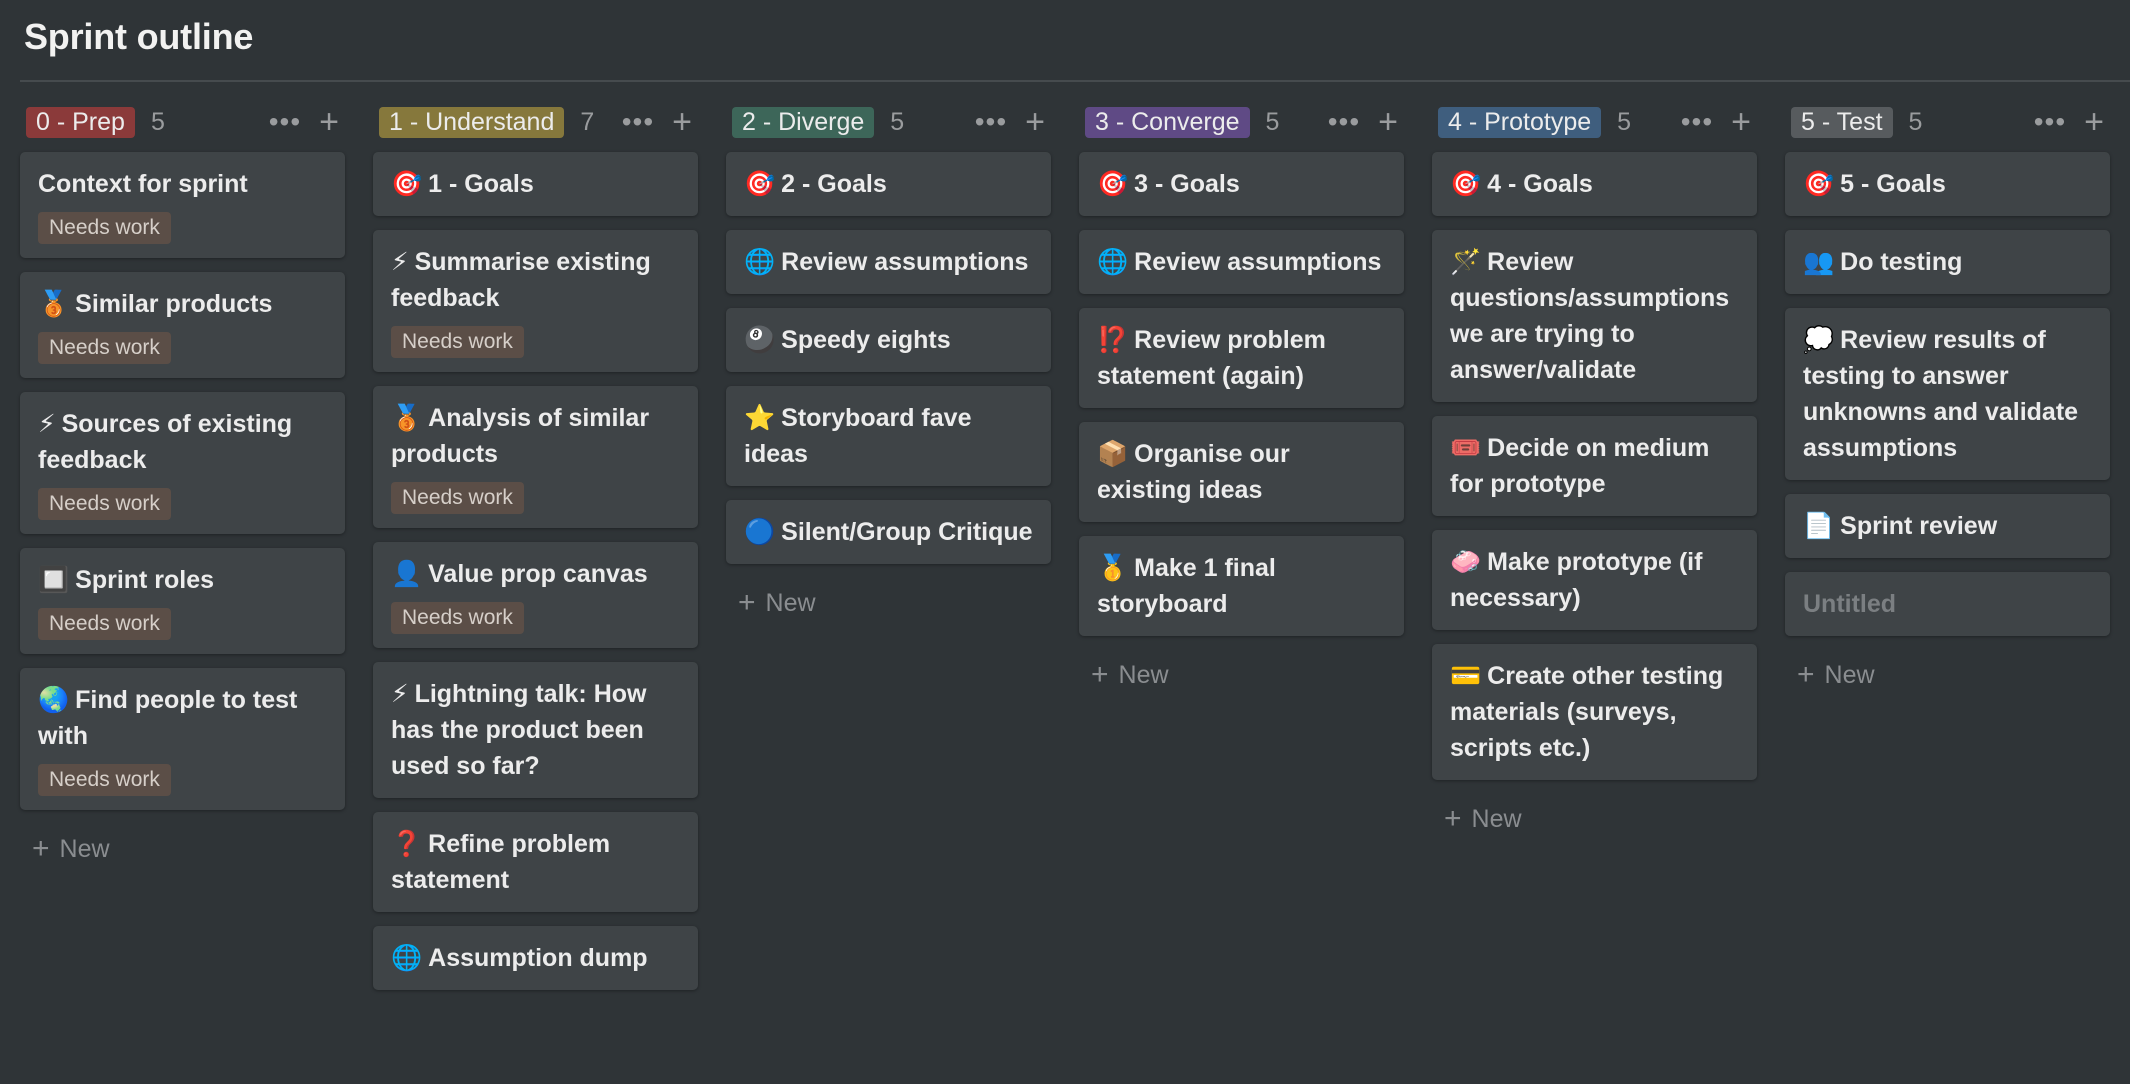 The height and width of the screenshot is (1084, 2130). I want to click on kanban-card: 🎯 2 - Goals, so click(888, 184).